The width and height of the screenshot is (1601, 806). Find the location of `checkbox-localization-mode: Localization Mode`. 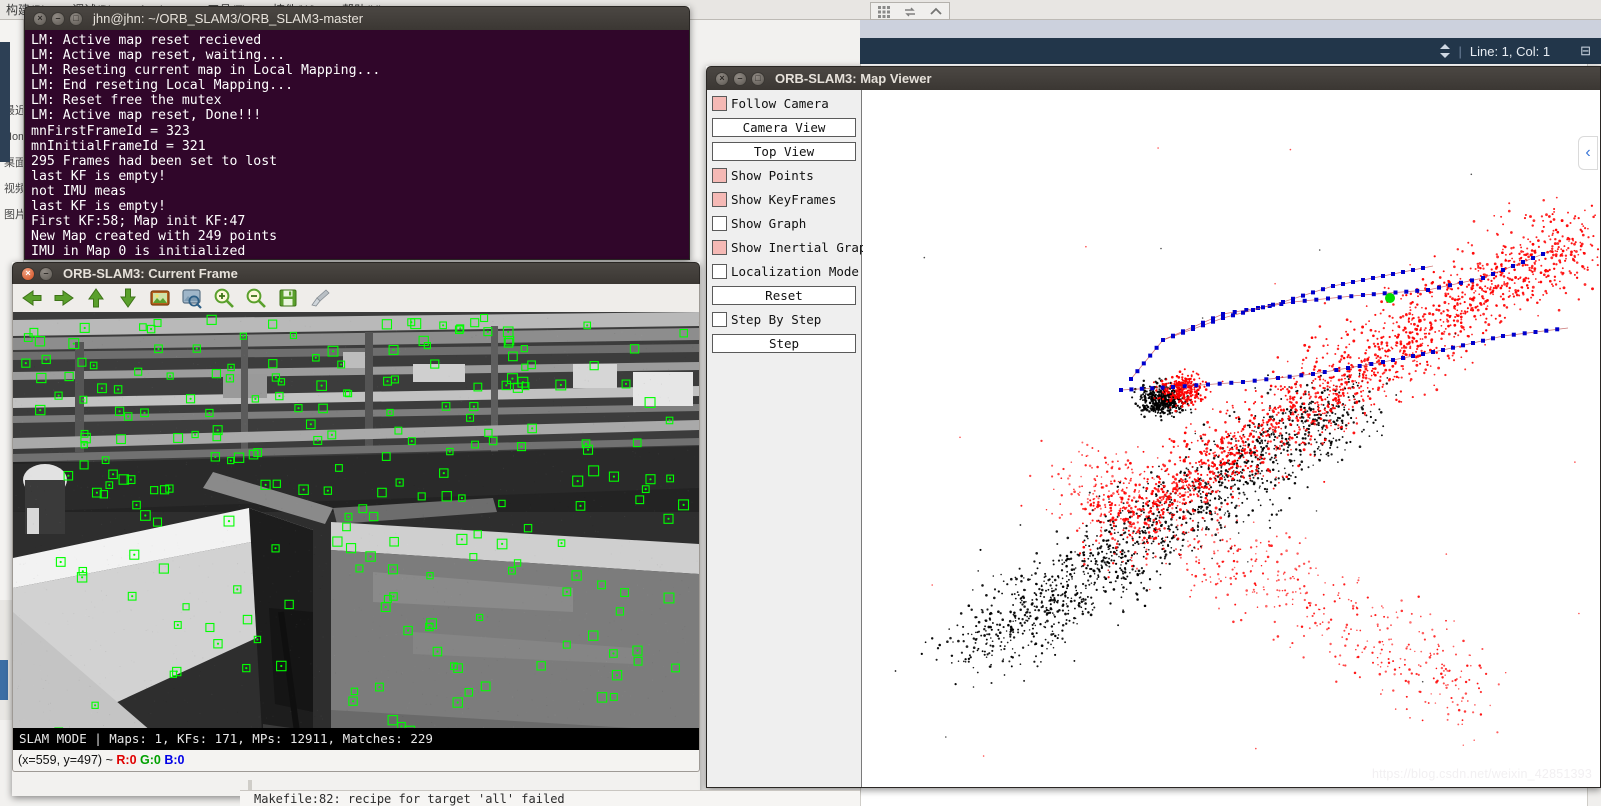

checkbox-localization-mode: Localization Mode is located at coordinates (785, 271).